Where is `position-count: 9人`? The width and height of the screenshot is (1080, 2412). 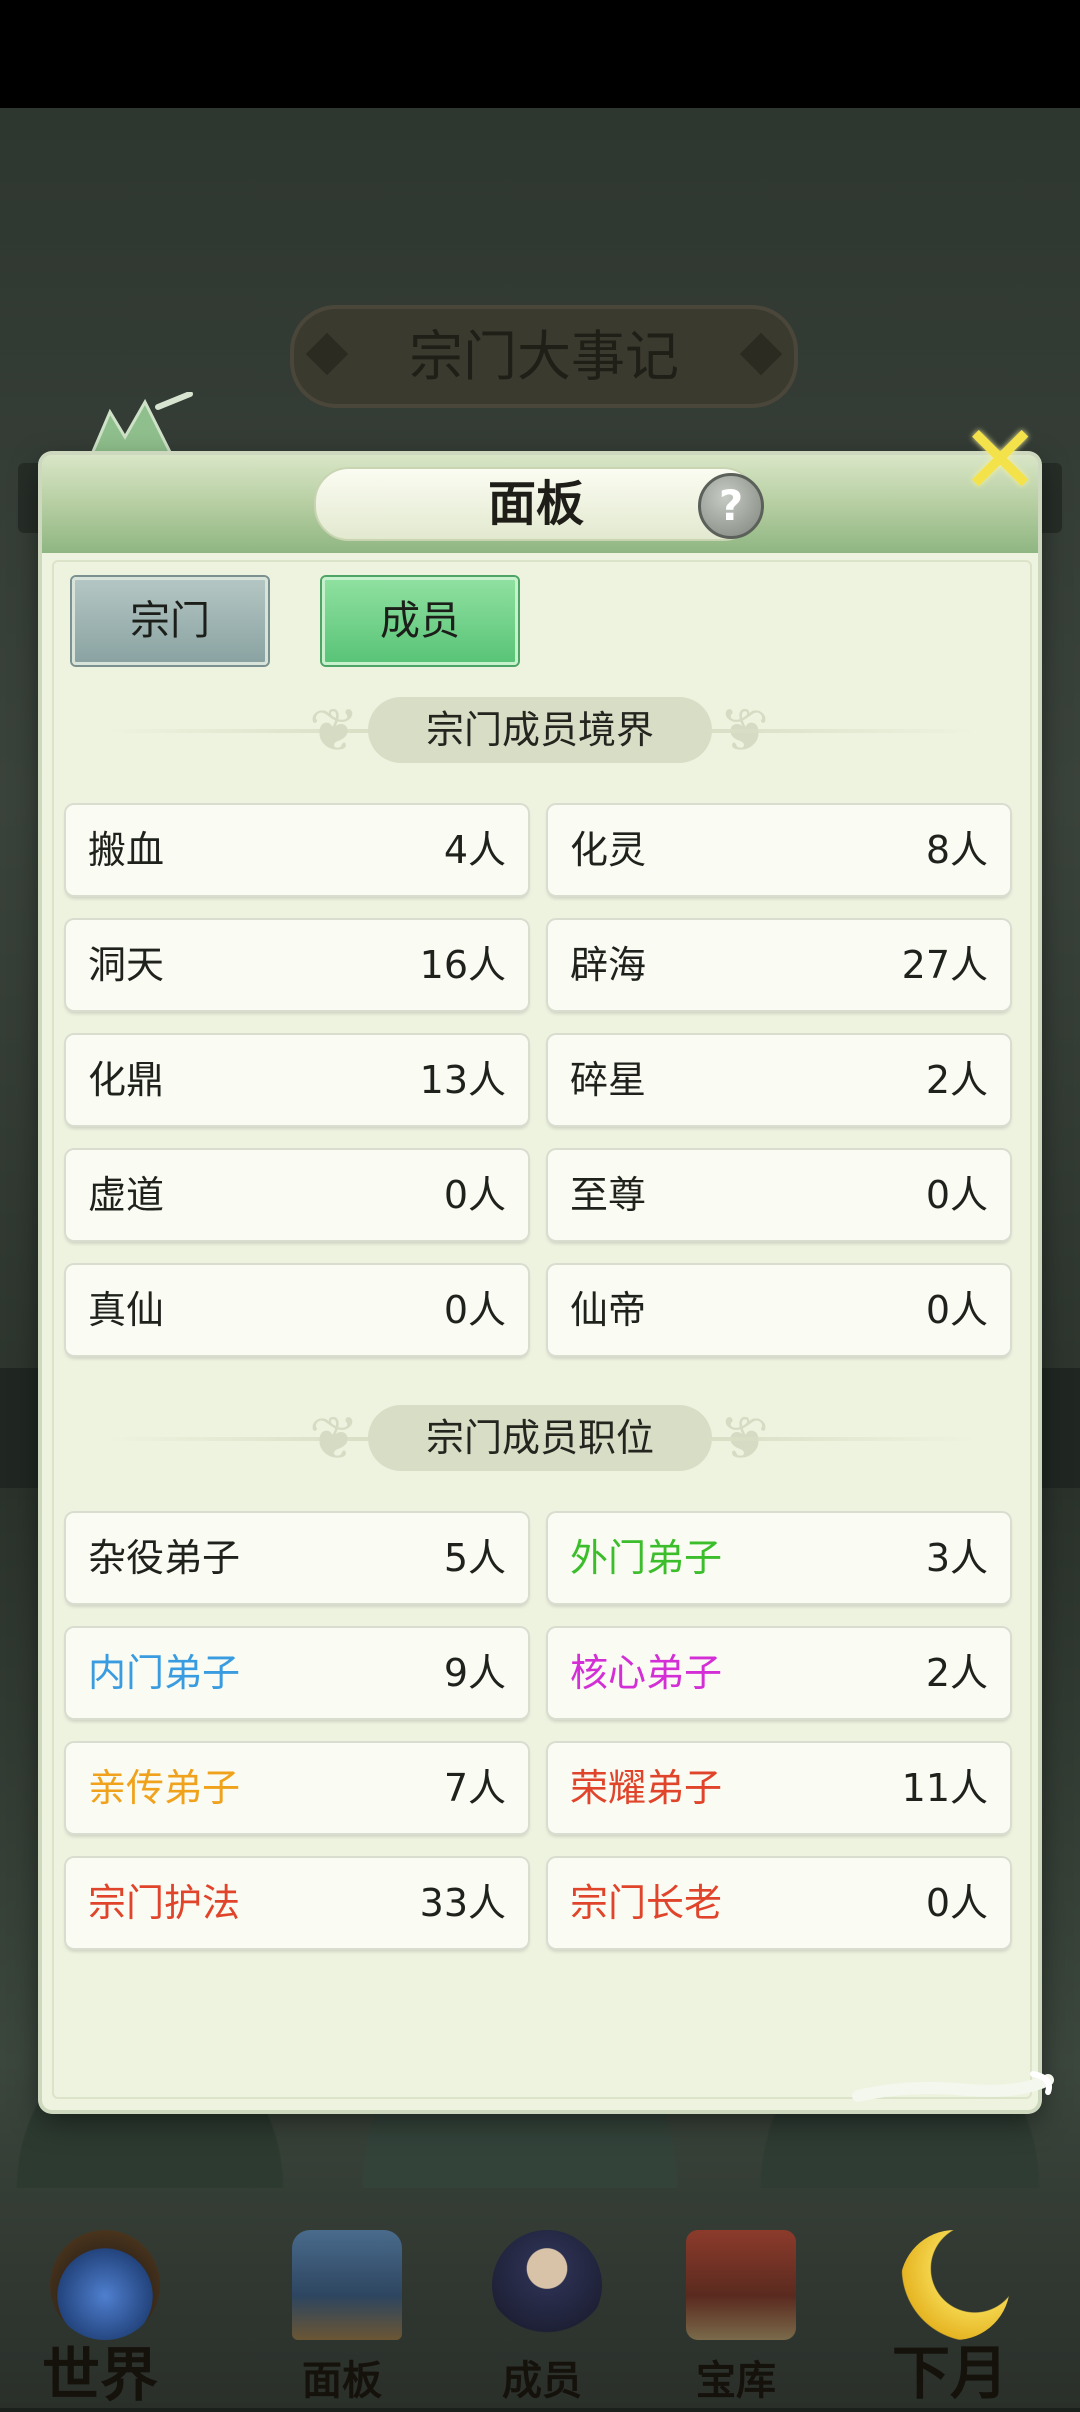 position-count: 9人 is located at coordinates (474, 1673).